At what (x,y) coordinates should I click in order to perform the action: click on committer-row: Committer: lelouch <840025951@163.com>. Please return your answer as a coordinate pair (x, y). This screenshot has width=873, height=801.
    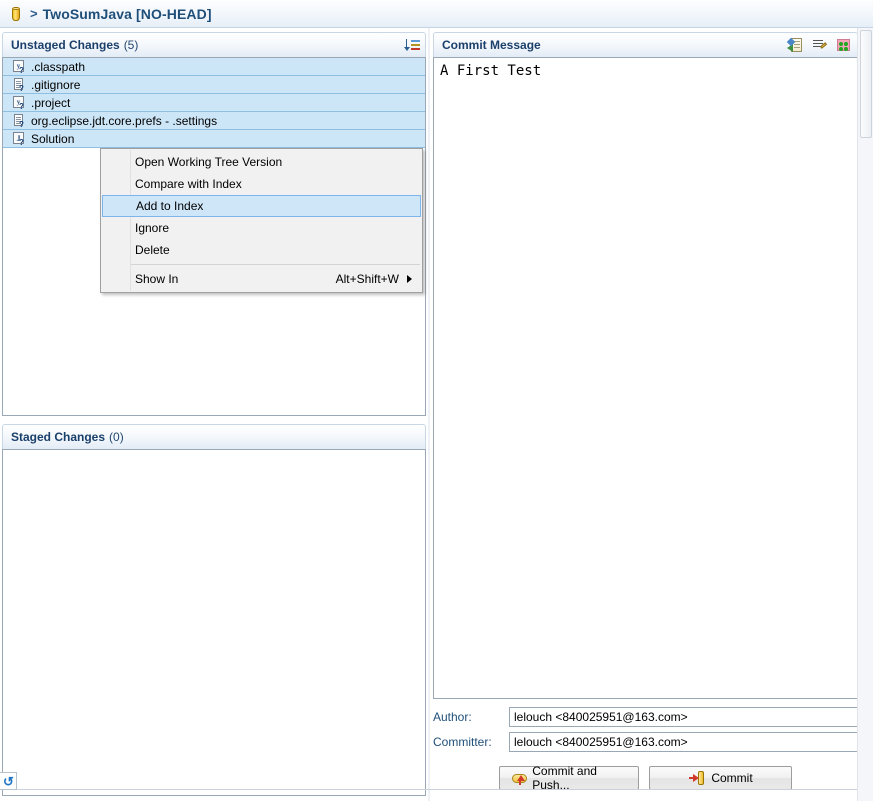
    Looking at the image, I should click on (645, 742).